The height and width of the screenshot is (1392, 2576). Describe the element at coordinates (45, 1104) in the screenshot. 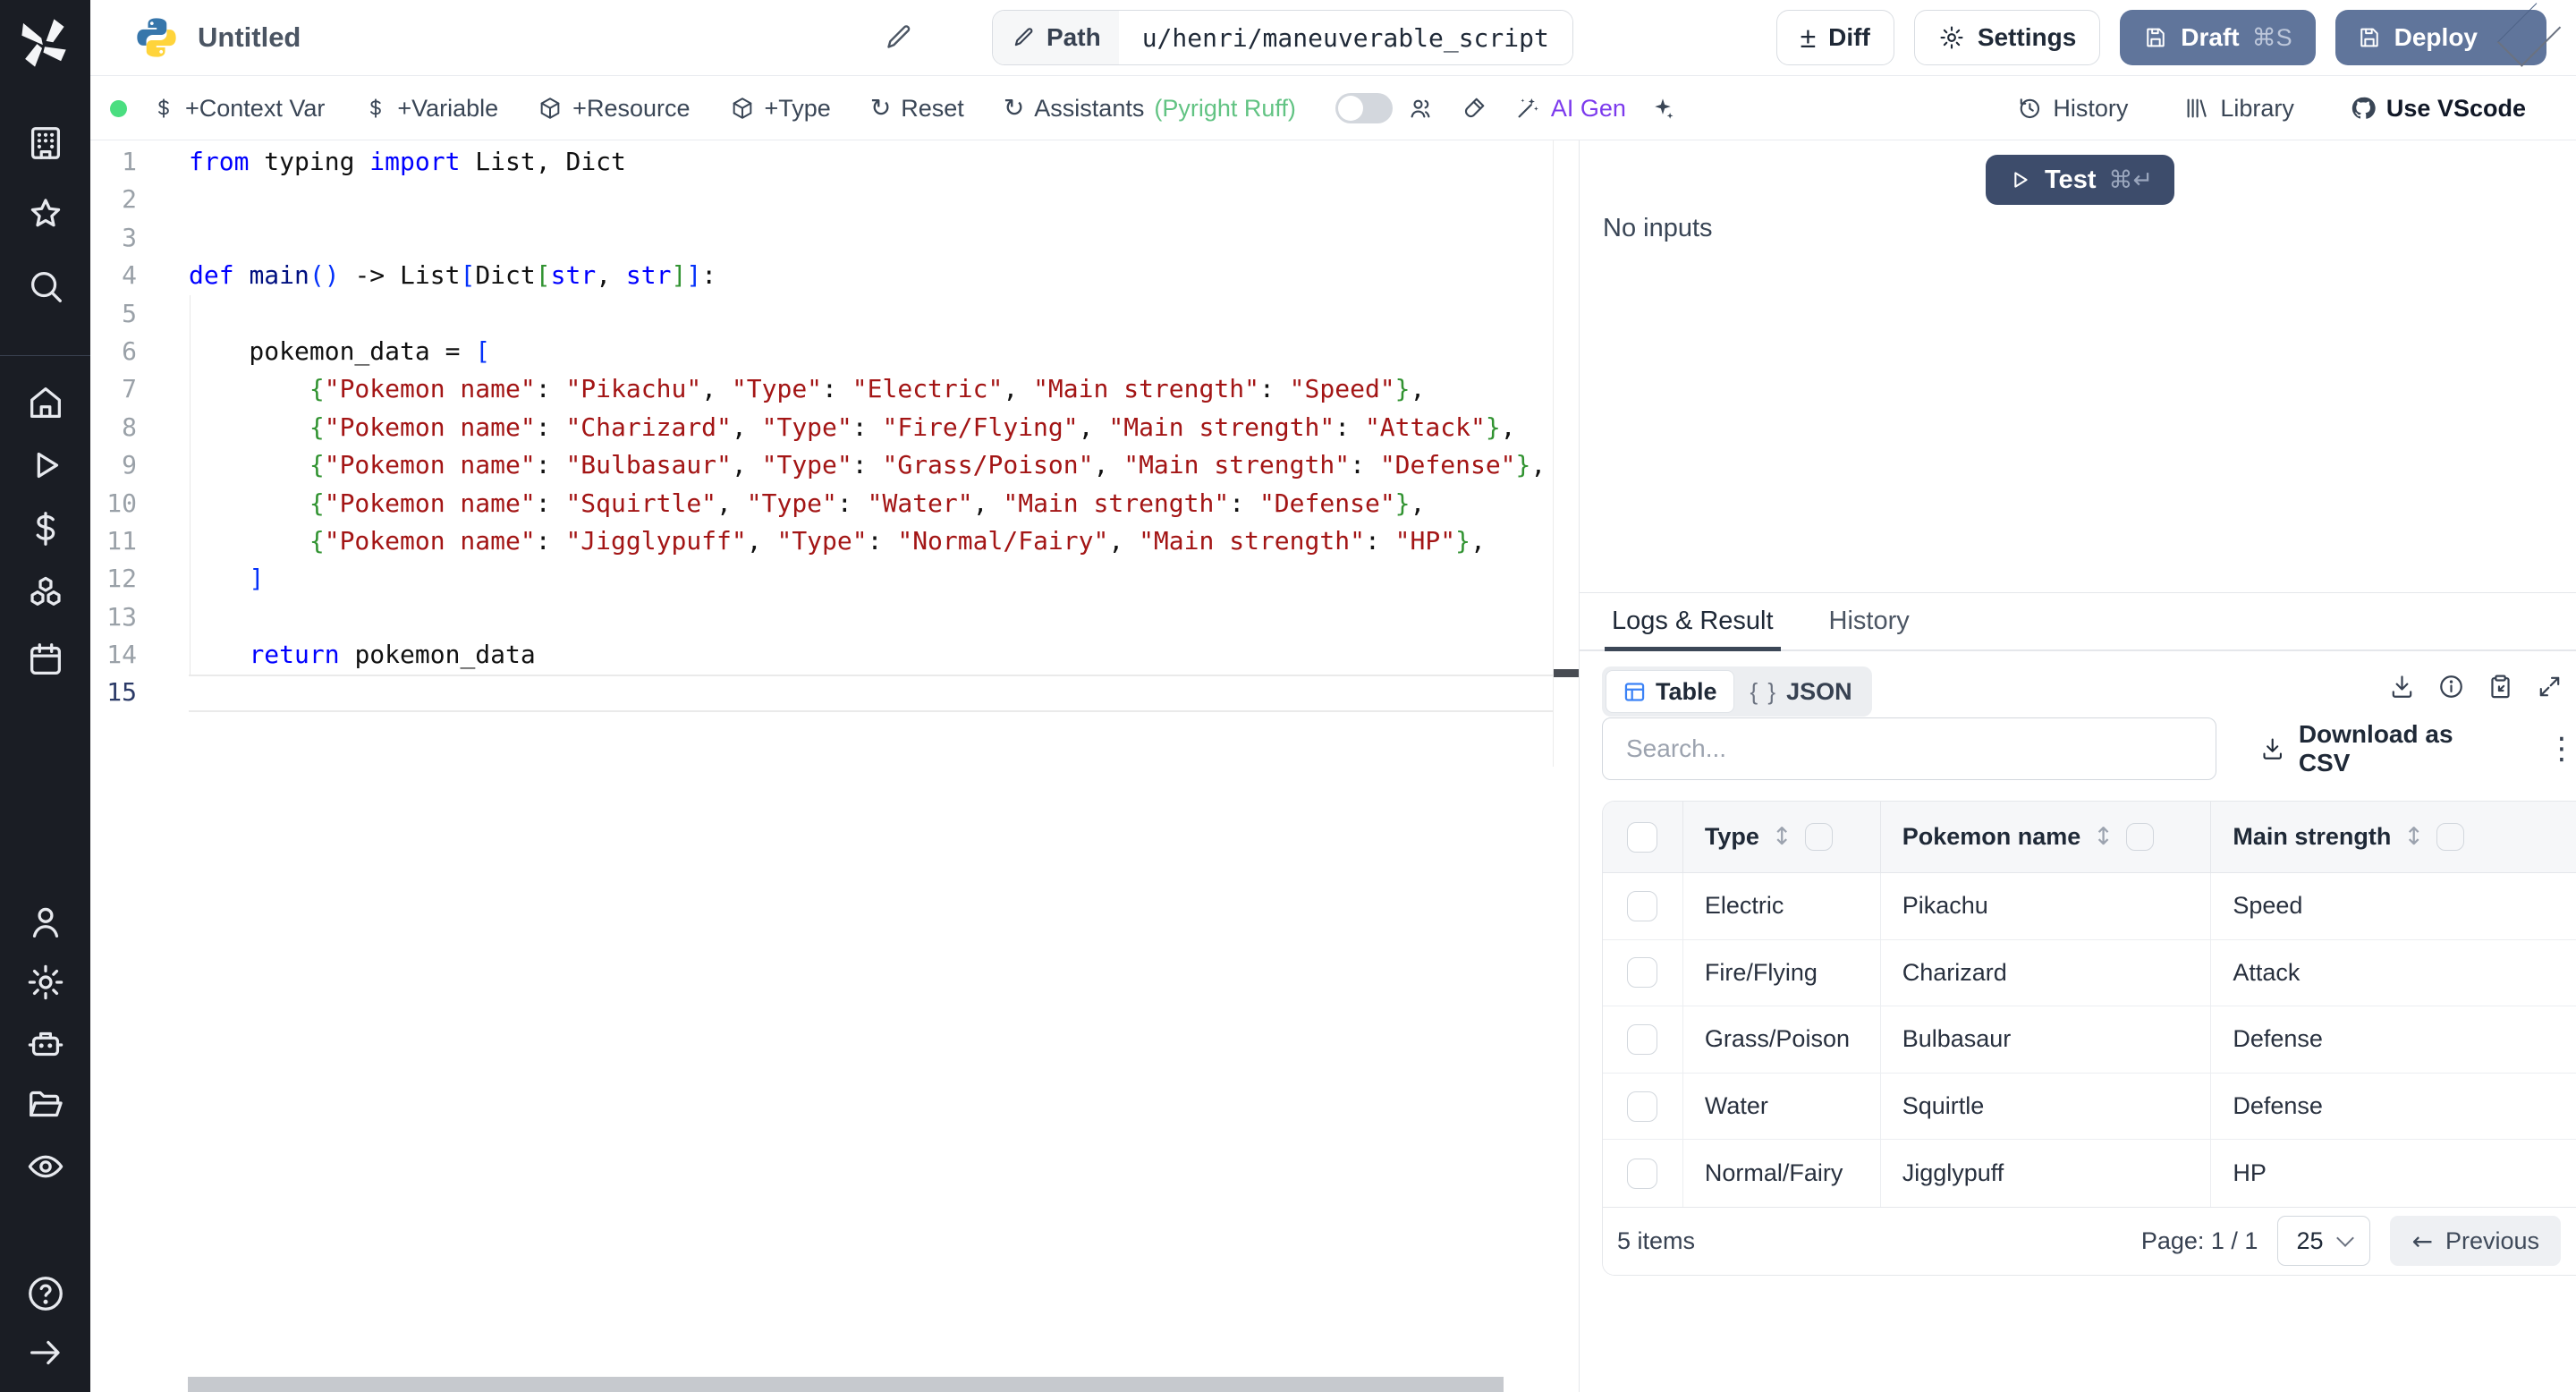

I see `folder-icon` at that location.